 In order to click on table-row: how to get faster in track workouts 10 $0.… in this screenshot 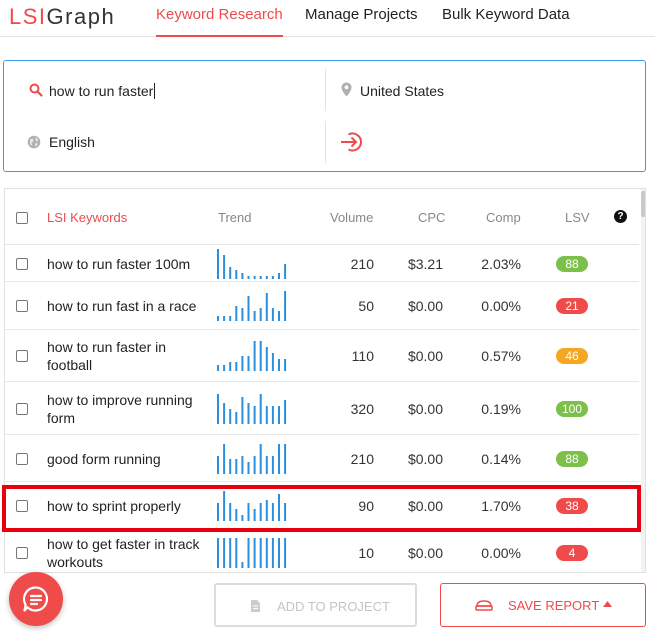, I will do `click(322, 550)`.